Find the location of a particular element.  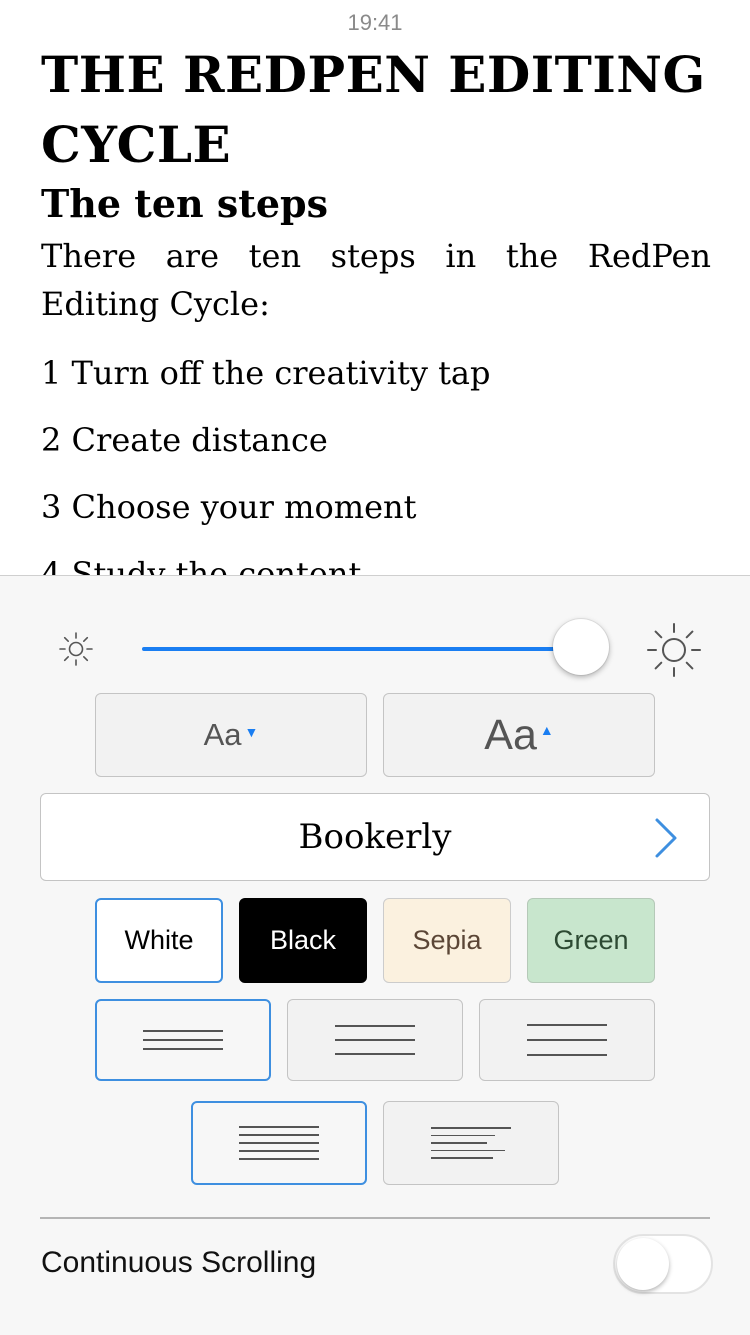

font-size-small-label: Aa is located at coordinates (222, 734).